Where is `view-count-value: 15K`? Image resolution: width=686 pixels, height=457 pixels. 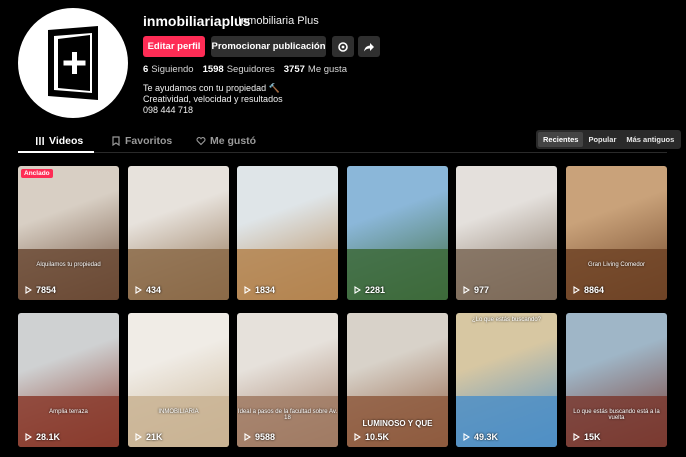 view-count-value: 15K is located at coordinates (592, 437).